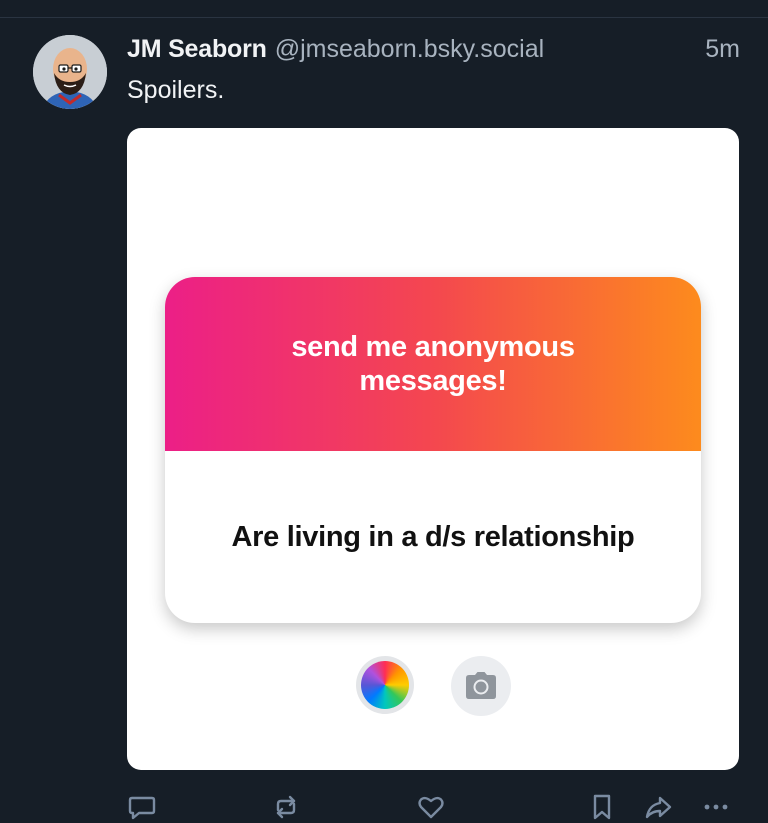 Image resolution: width=768 pixels, height=823 pixels. Describe the element at coordinates (602, 806) in the screenshot. I see `bookmark-icon` at that location.